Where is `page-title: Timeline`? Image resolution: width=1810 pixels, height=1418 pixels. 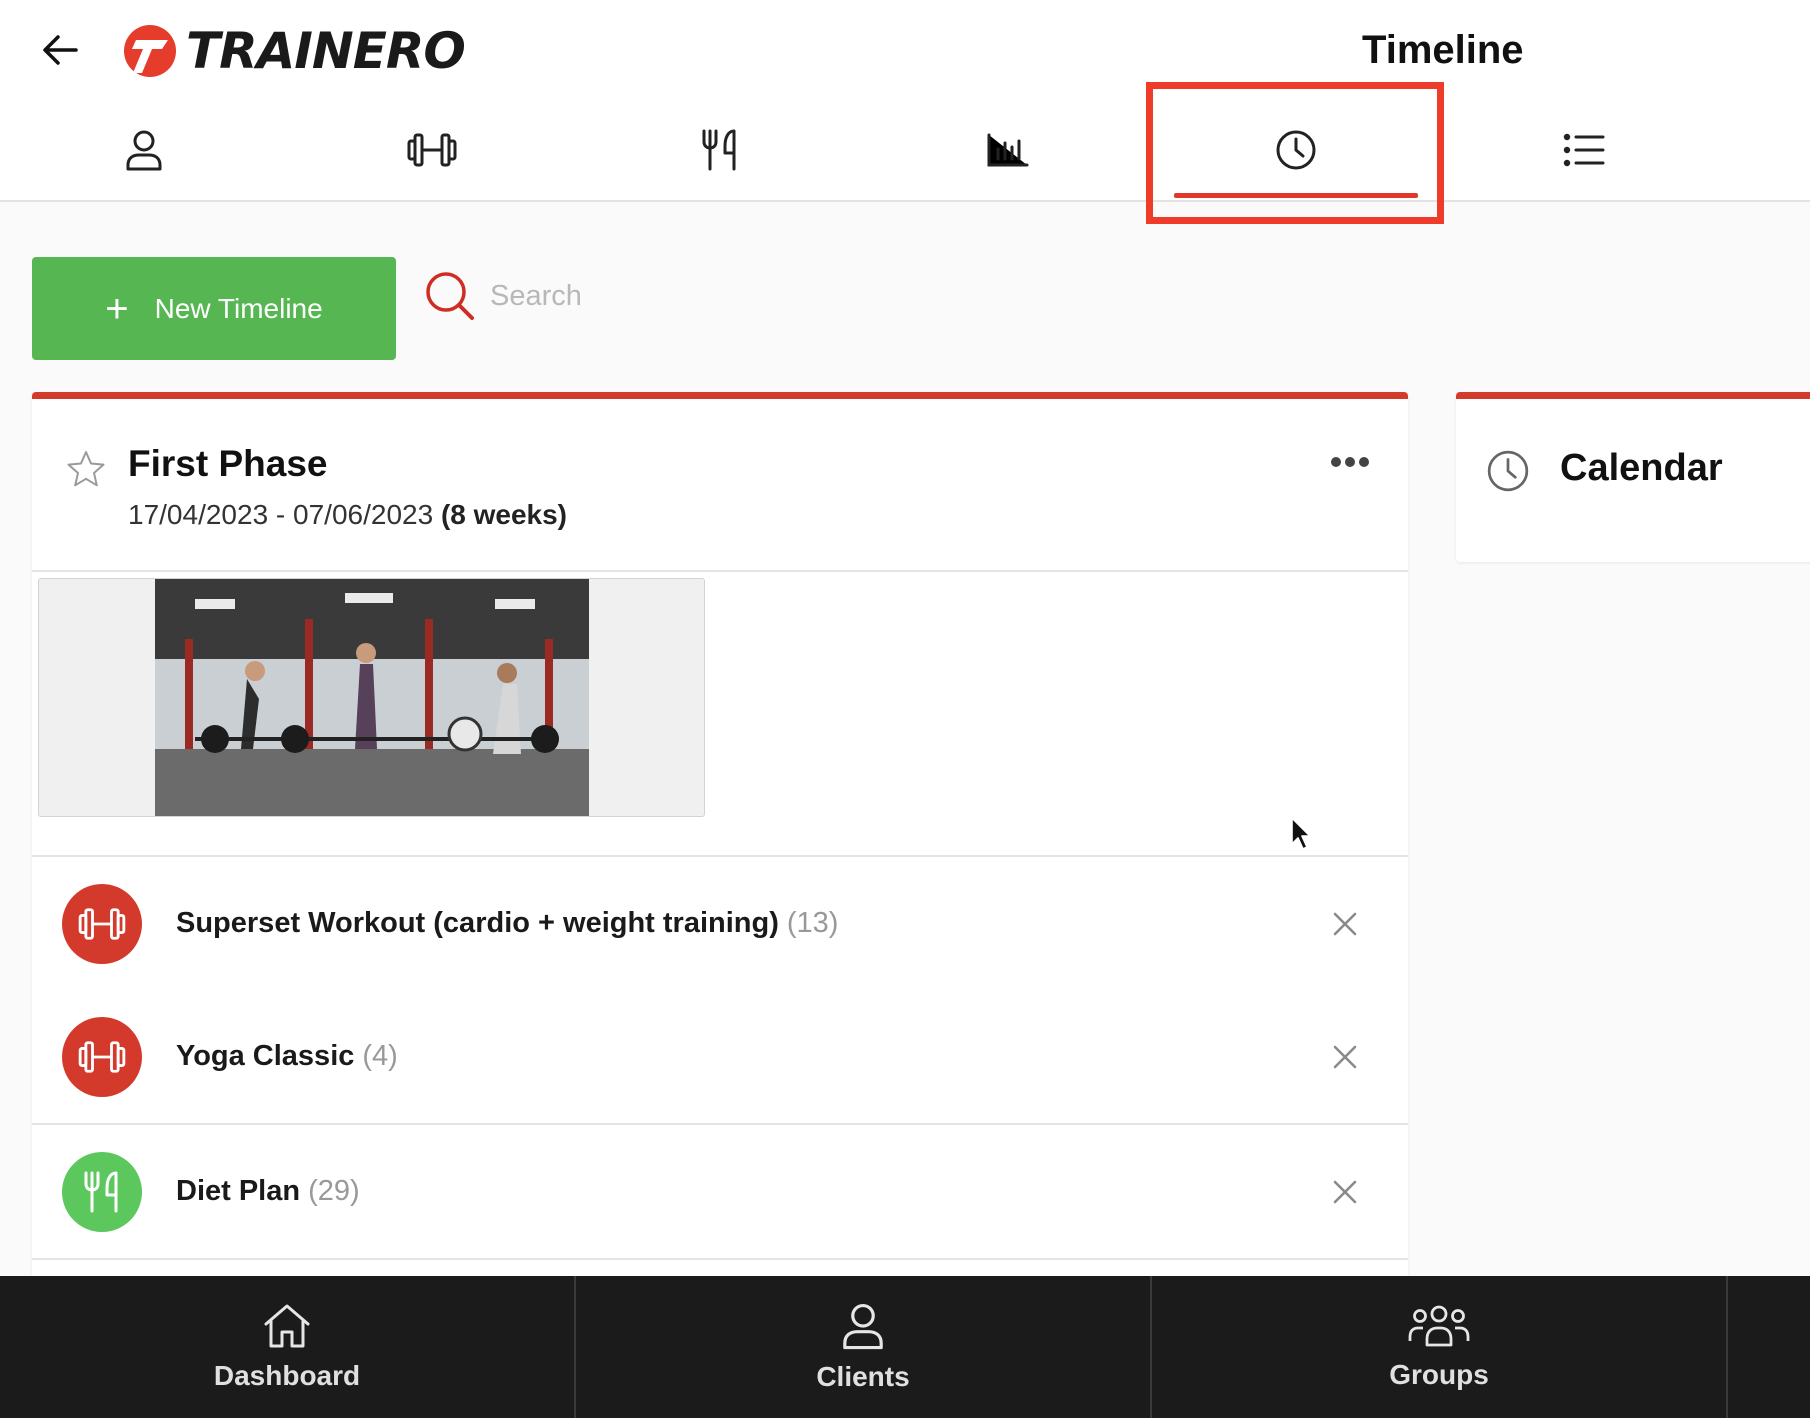
page-title: Timeline is located at coordinates (1443, 50).